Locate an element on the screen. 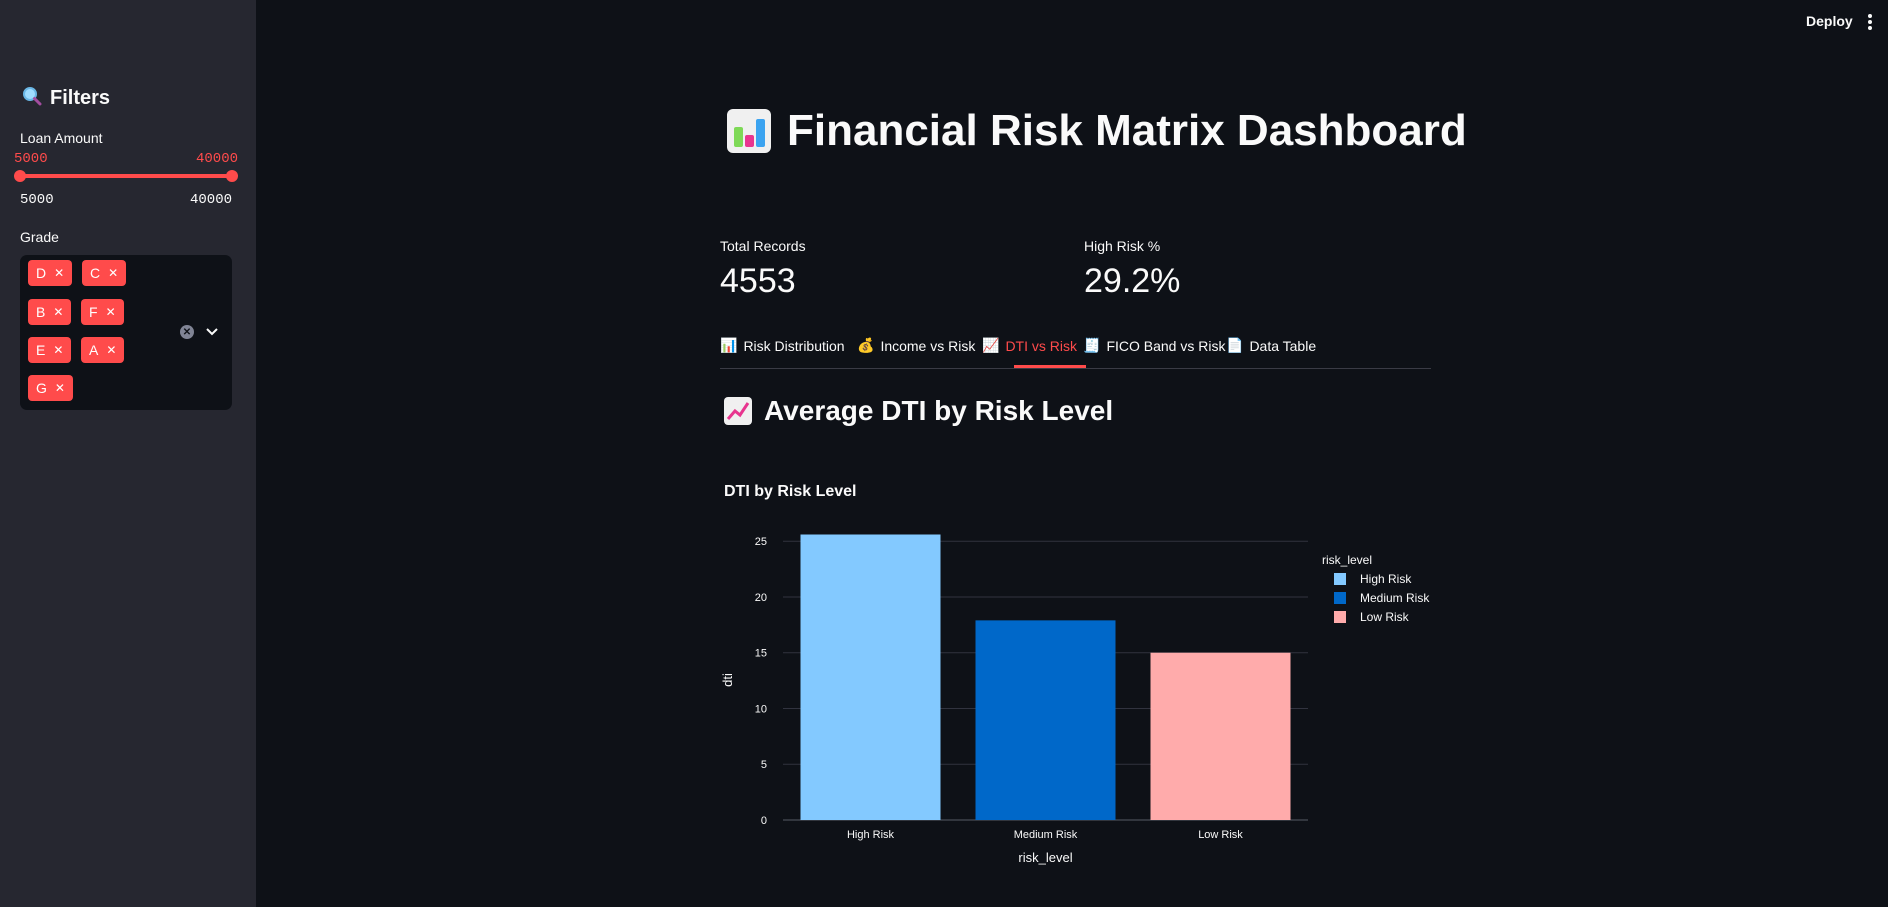  y-axis-label: dti is located at coordinates (727, 680).